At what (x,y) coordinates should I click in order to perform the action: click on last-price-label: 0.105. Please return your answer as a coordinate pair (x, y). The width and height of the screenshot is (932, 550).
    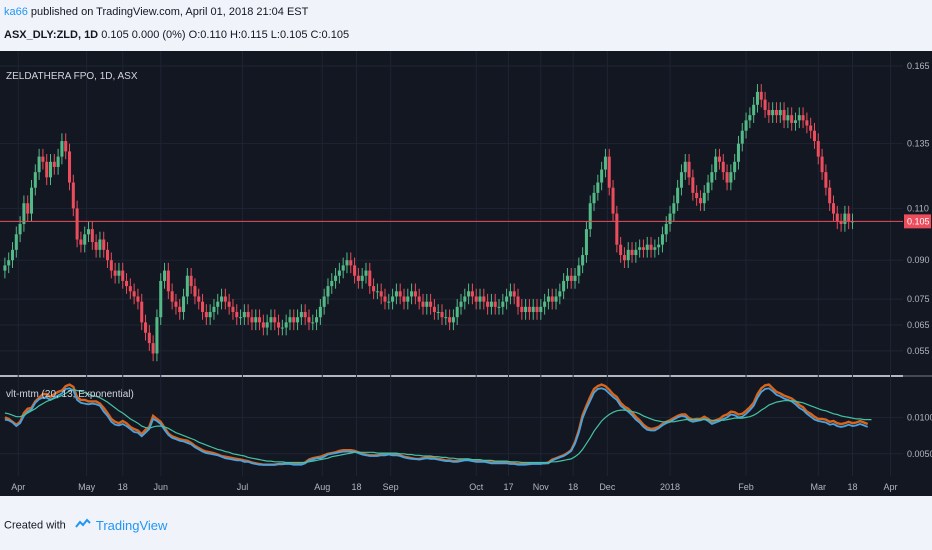
    Looking at the image, I should click on (918, 221).